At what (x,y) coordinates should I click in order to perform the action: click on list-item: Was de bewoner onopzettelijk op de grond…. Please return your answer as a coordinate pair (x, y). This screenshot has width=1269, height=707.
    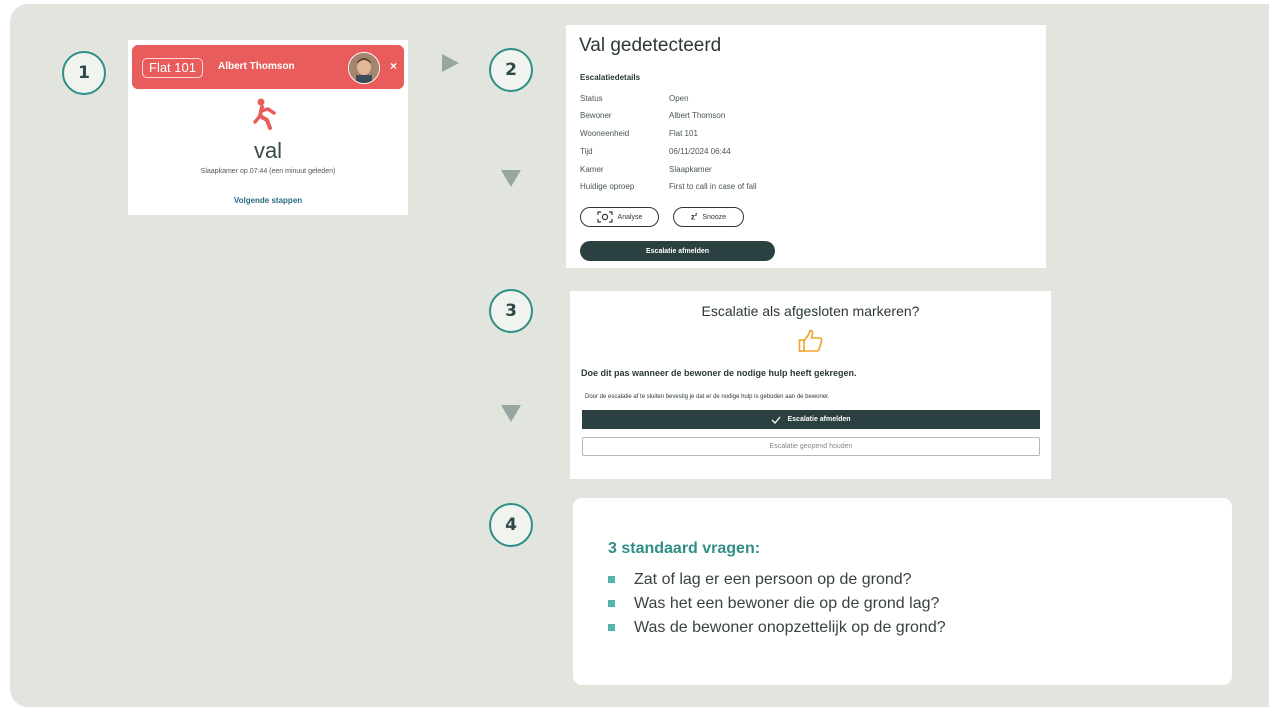
    Looking at the image, I should click on (777, 628).